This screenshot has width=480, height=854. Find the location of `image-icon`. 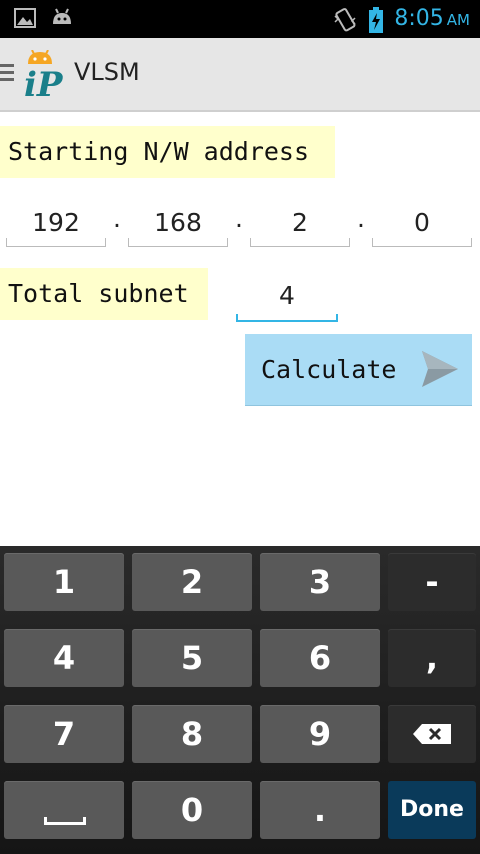

image-icon is located at coordinates (25, 18).